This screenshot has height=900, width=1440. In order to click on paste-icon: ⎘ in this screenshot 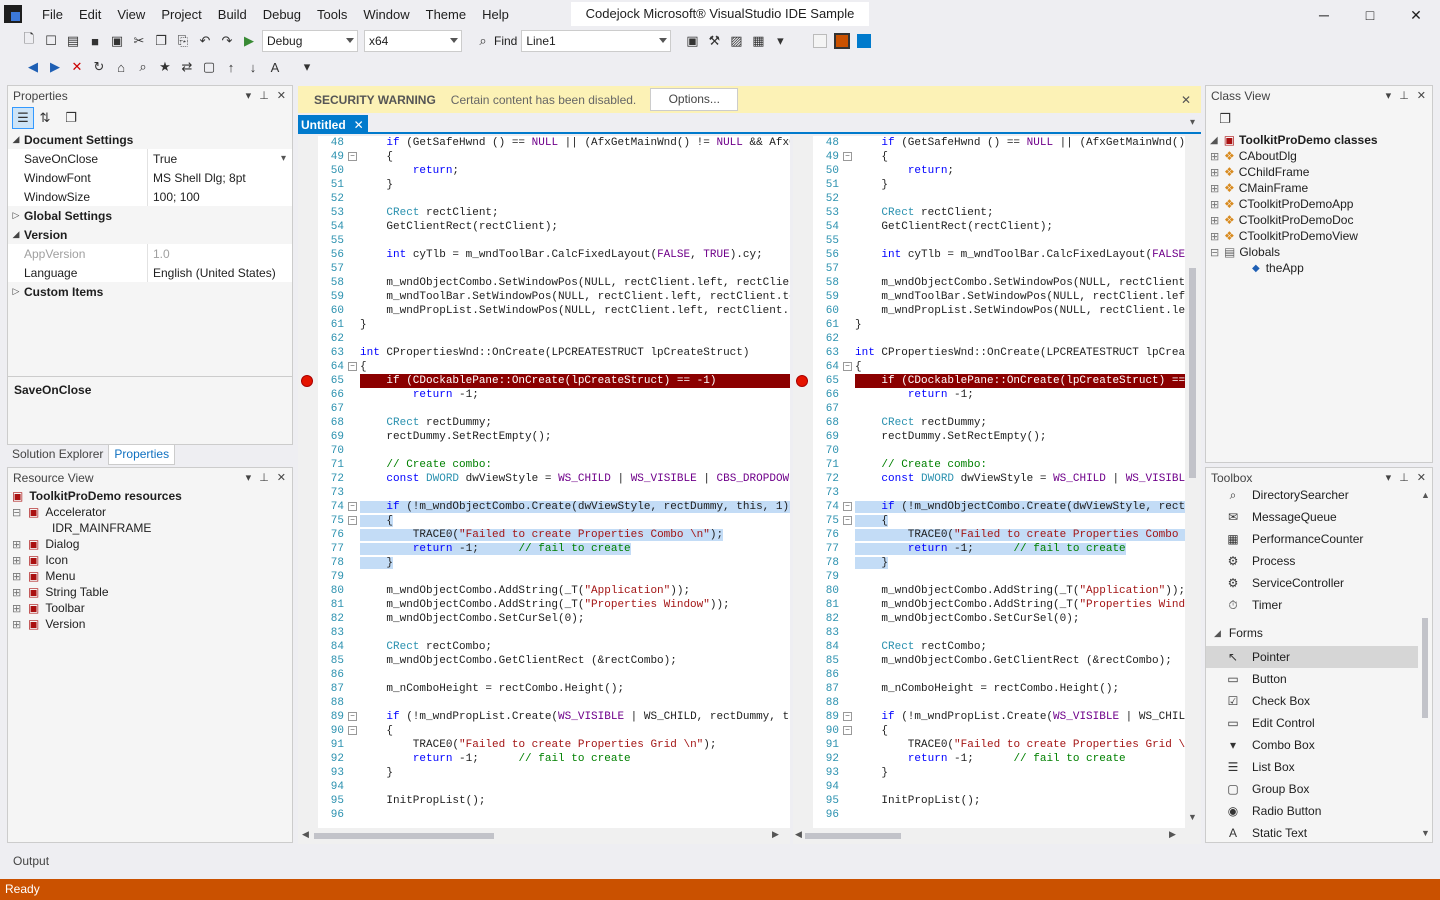, I will do `click(183, 41)`.